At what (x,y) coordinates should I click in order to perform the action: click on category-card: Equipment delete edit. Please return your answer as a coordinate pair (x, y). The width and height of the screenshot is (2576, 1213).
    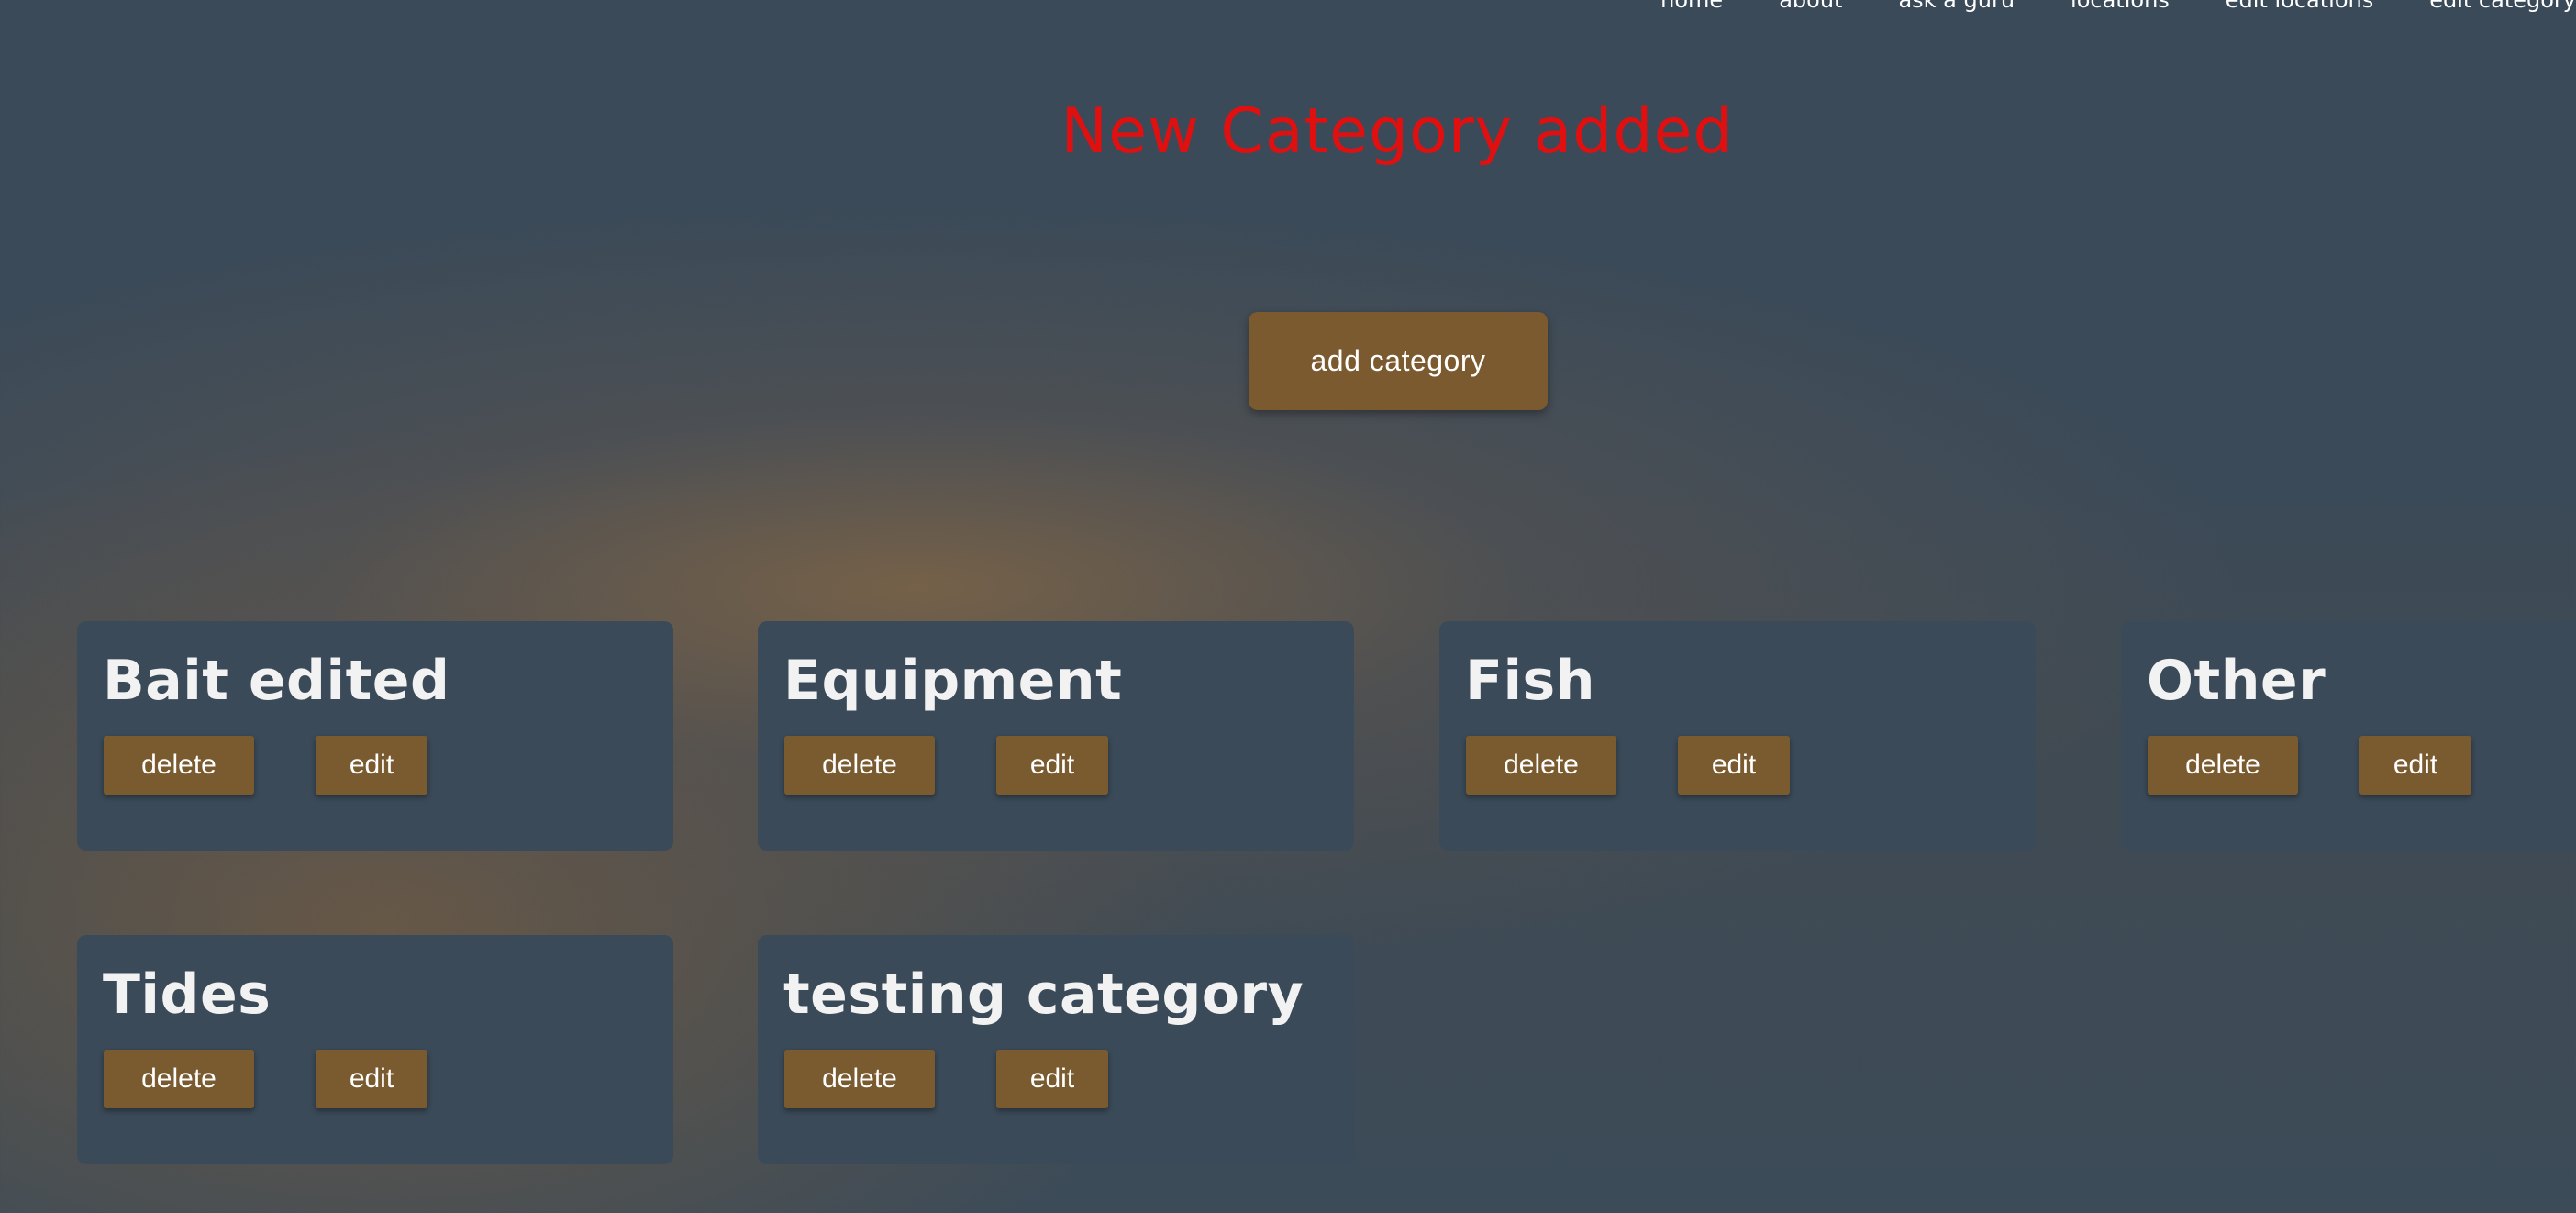
    Looking at the image, I should click on (1056, 736).